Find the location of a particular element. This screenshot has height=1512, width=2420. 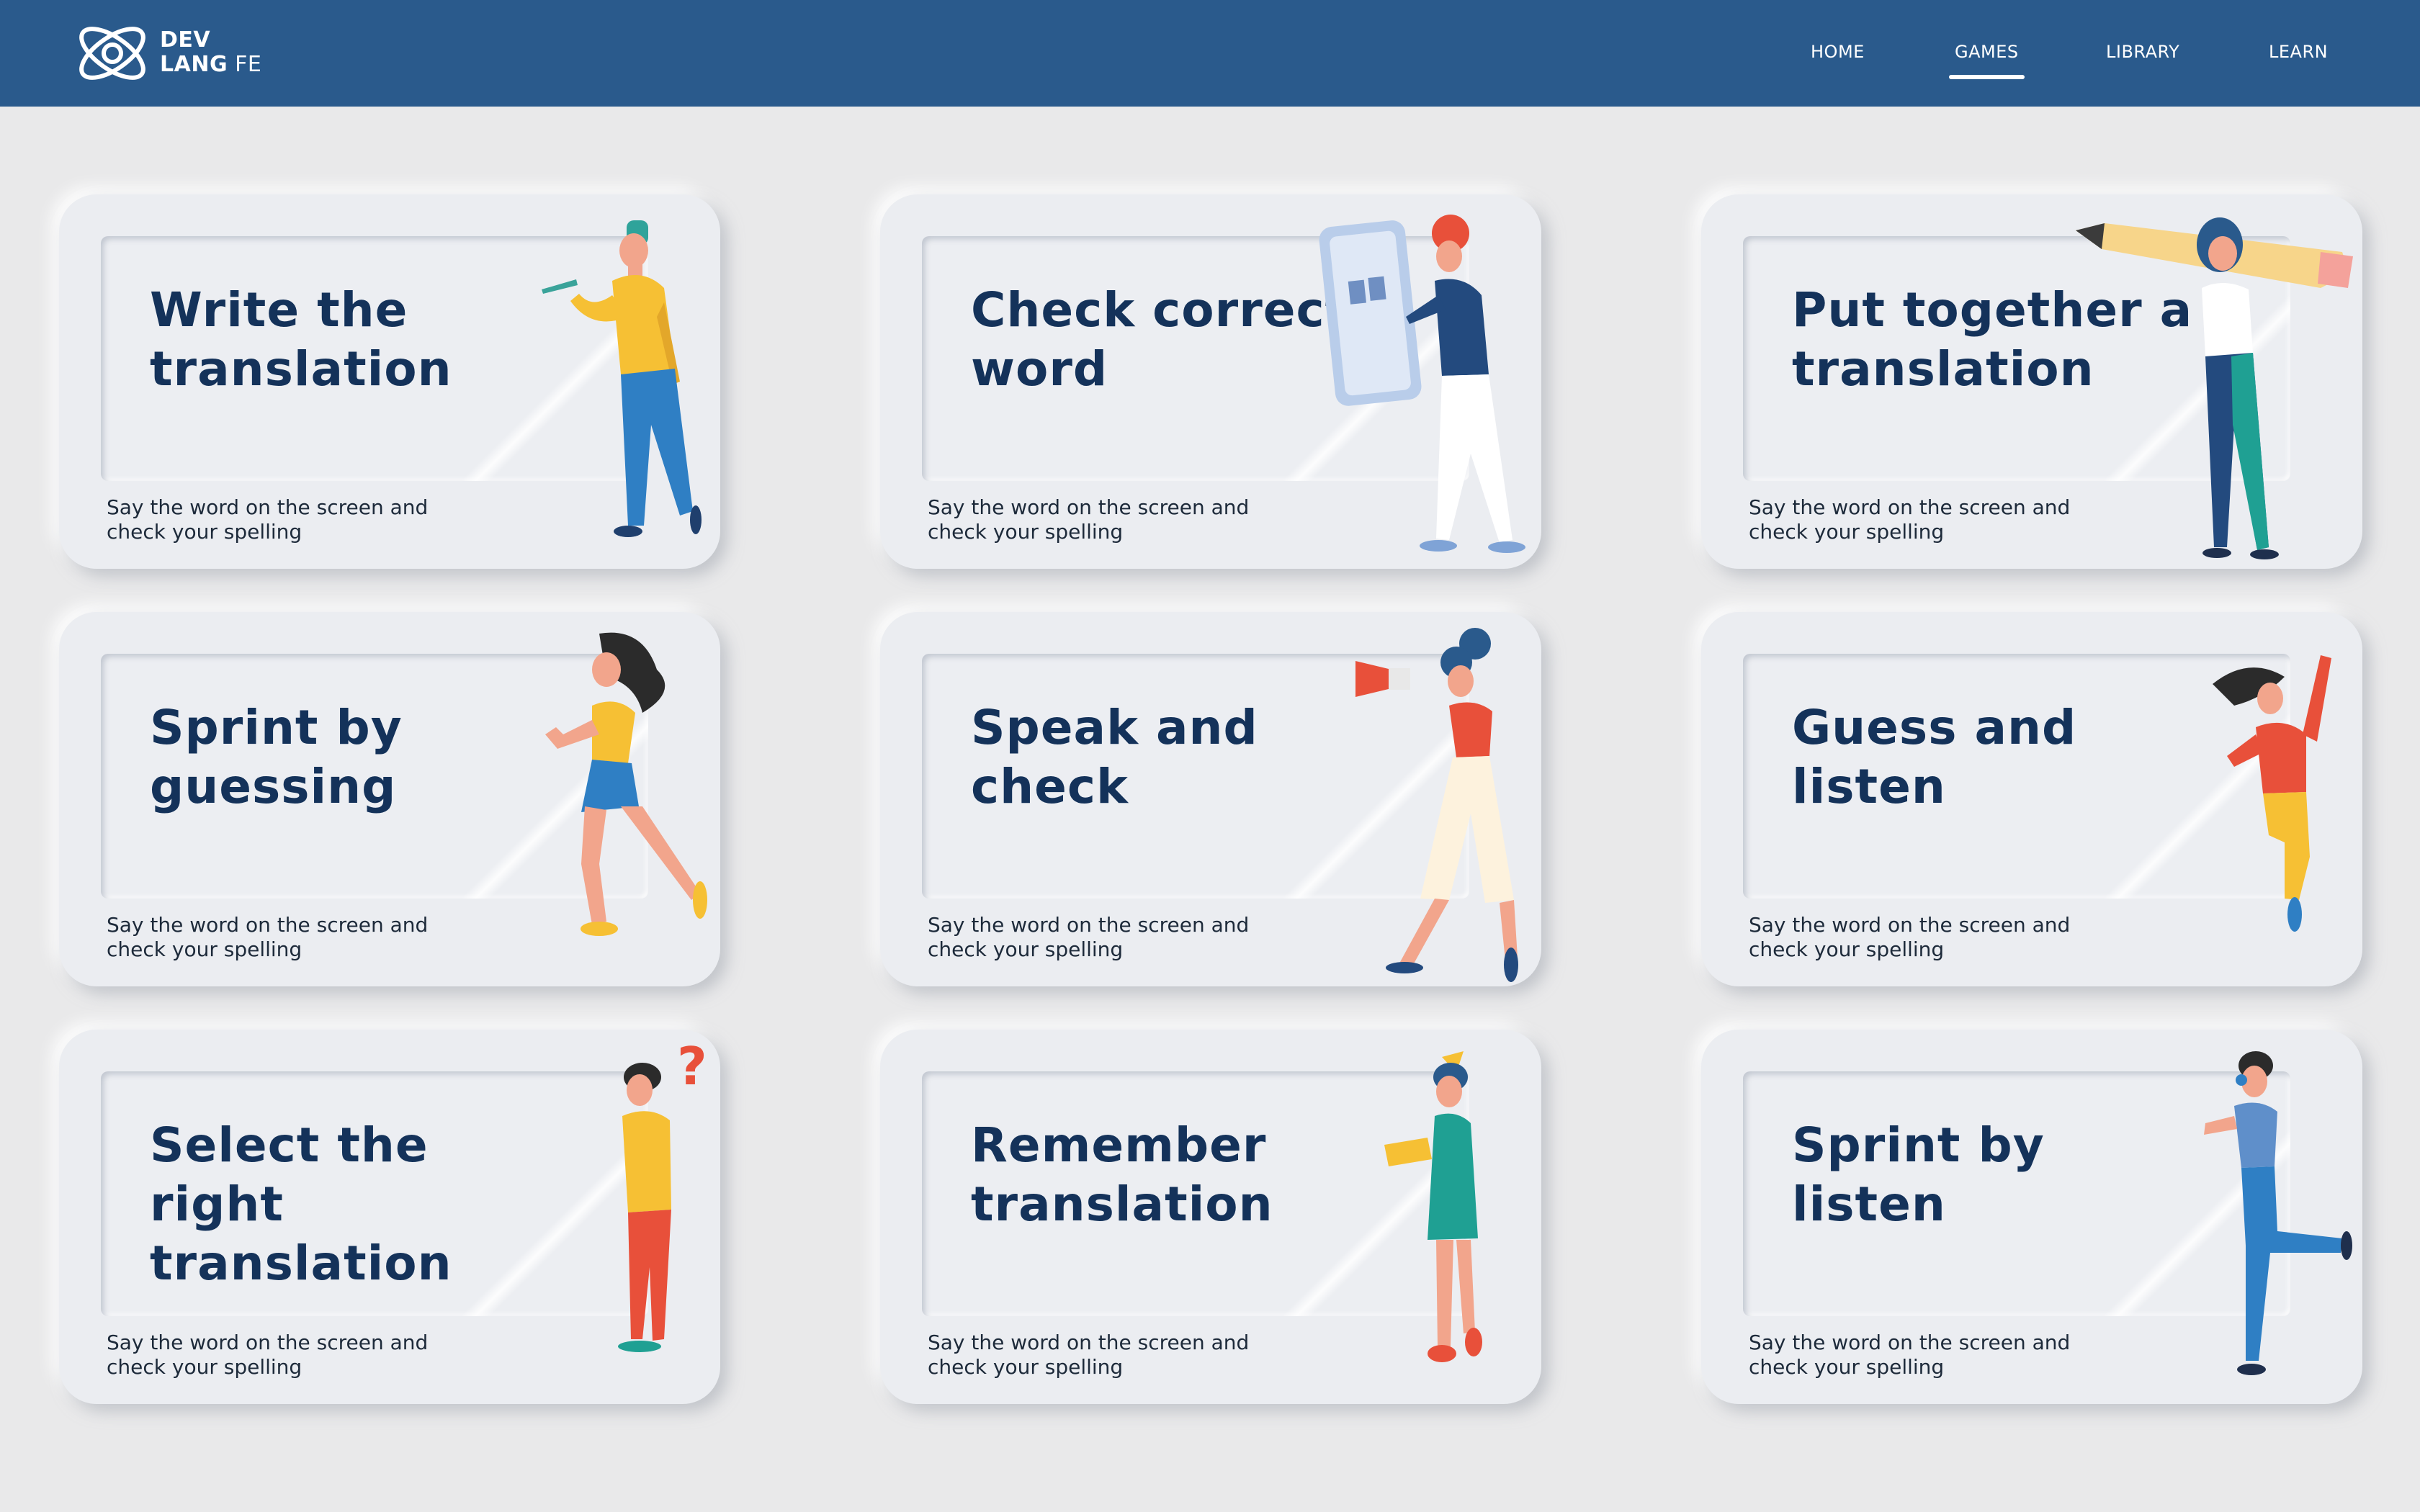

nav-library: LIBRARY is located at coordinates (2142, 52).